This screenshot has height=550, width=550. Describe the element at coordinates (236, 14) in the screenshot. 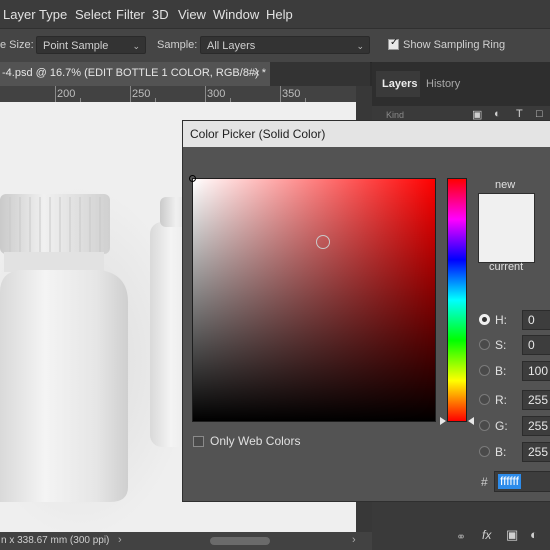

I see `menu-window: Window` at that location.